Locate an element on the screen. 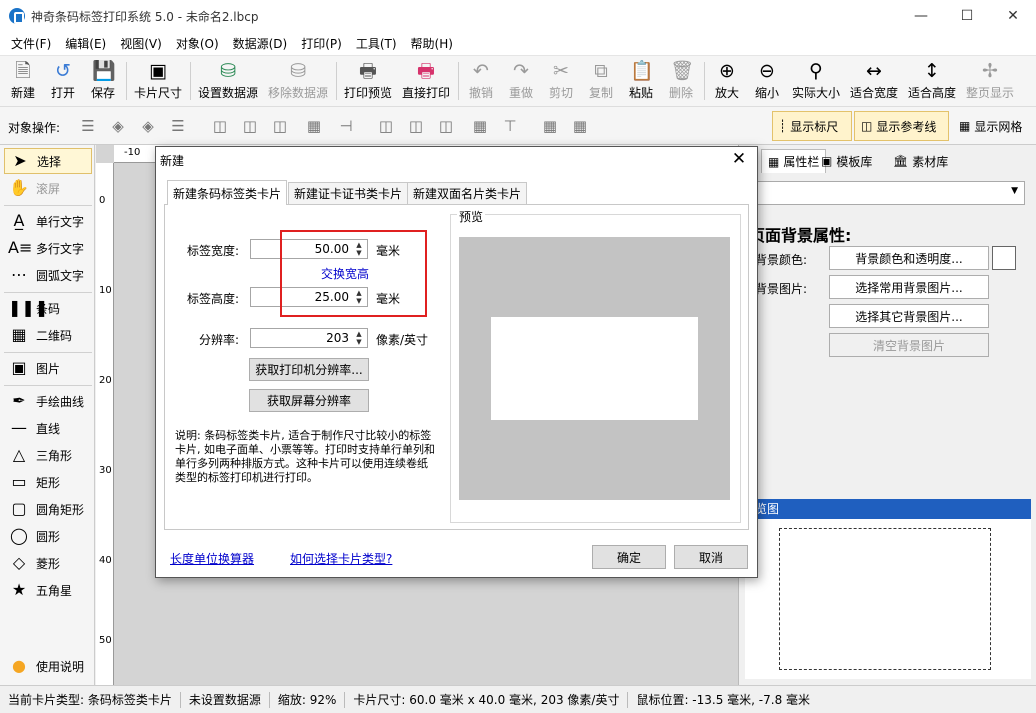 Image resolution: width=1036 pixels, height=713 pixels. menu-tools: 工具(T) is located at coordinates (376, 43).